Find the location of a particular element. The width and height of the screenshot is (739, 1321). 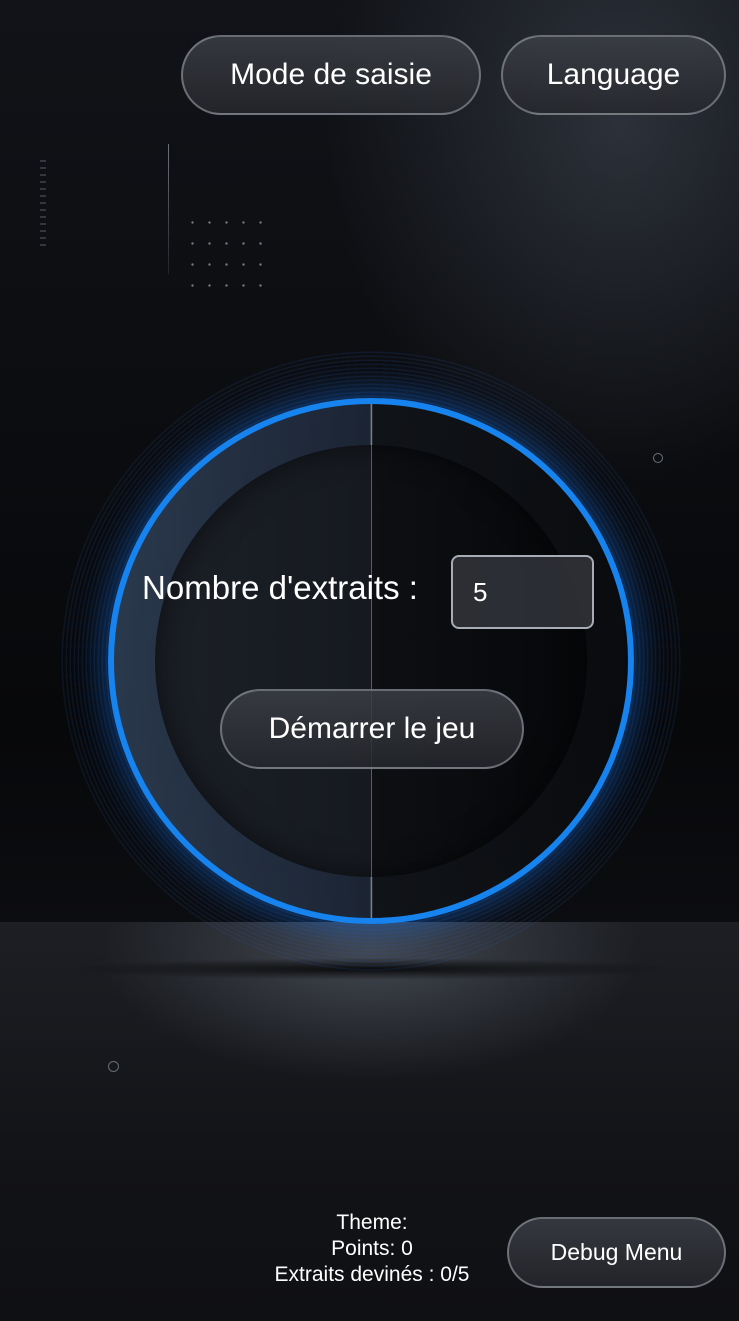

start-game-button: Démarrer le jeu is located at coordinates (372, 729).